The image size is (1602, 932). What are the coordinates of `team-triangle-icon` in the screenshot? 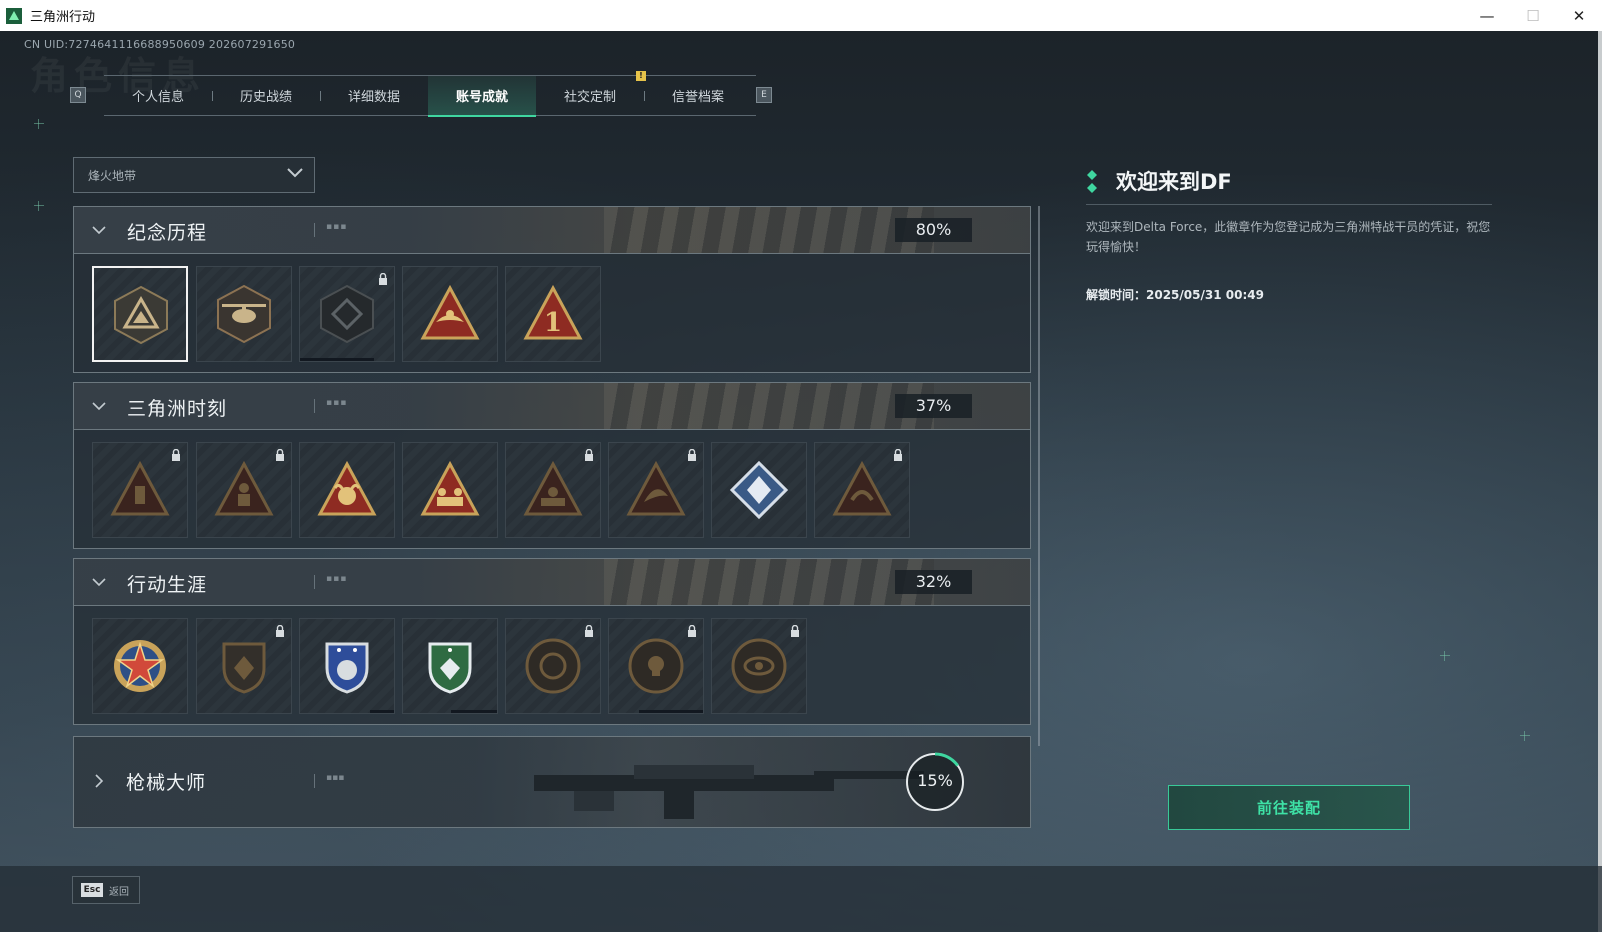 It's located at (553, 488).